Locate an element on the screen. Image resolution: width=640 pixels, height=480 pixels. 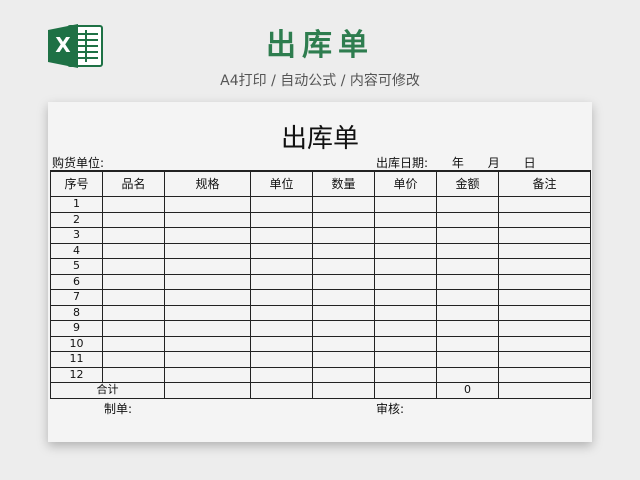
column-header: 金额 is located at coordinates (467, 183).